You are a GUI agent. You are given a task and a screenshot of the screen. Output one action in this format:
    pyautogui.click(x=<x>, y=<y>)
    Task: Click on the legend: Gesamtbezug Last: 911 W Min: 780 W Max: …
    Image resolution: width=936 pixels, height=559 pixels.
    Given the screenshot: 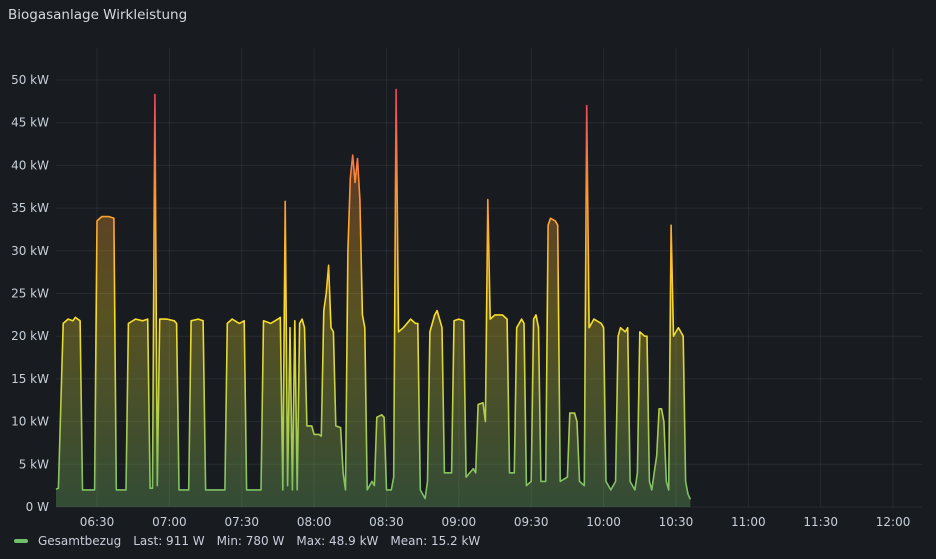 What is the action you would take?
    pyautogui.click(x=247, y=541)
    